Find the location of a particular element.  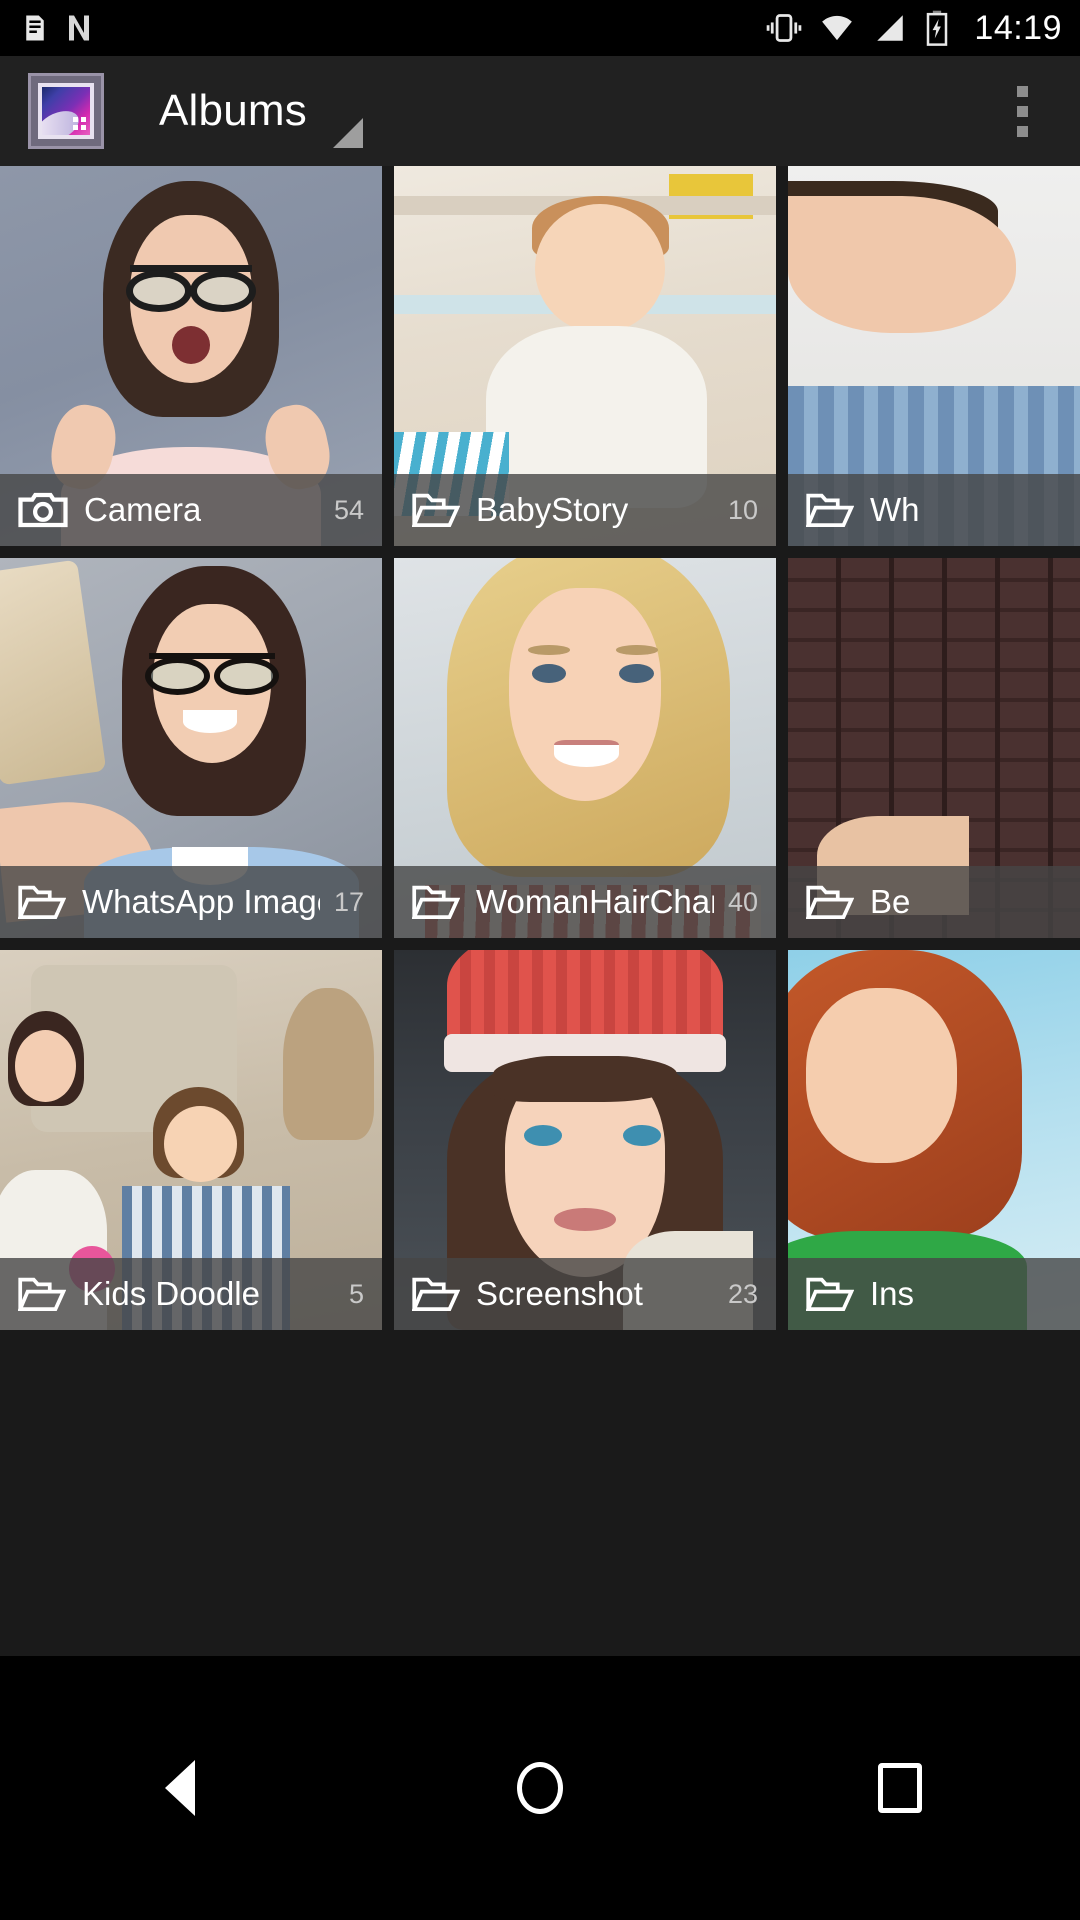

album-name: Be is located at coordinates (890, 901).